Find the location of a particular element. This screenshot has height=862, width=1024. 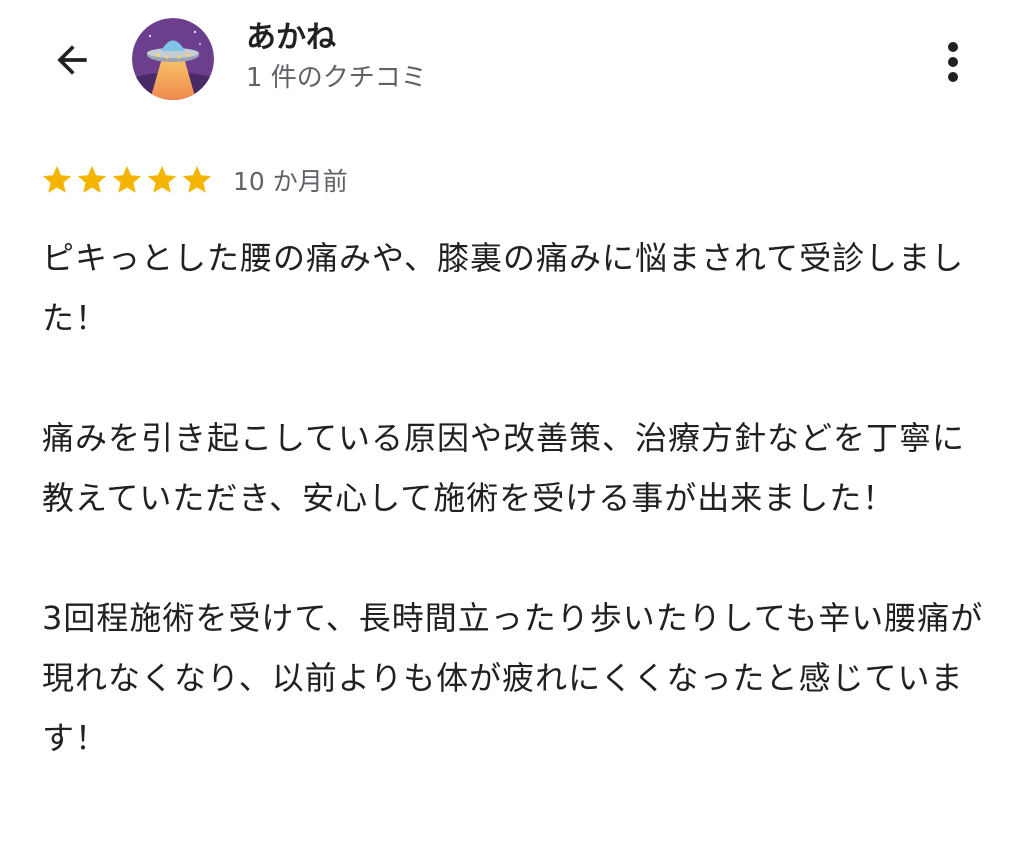

review-date: 10 か月前 is located at coordinates (290, 181).